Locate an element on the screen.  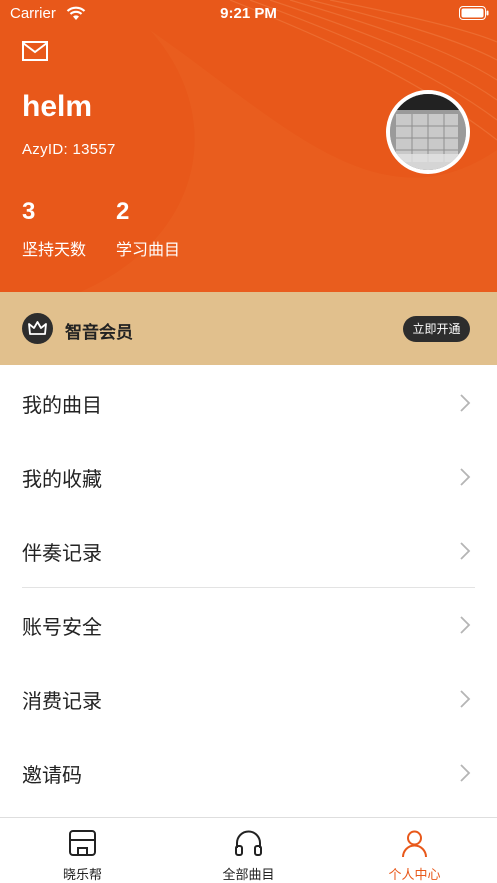
status-bar: Carrier 9:21 PM is located at coordinates (248, 15).